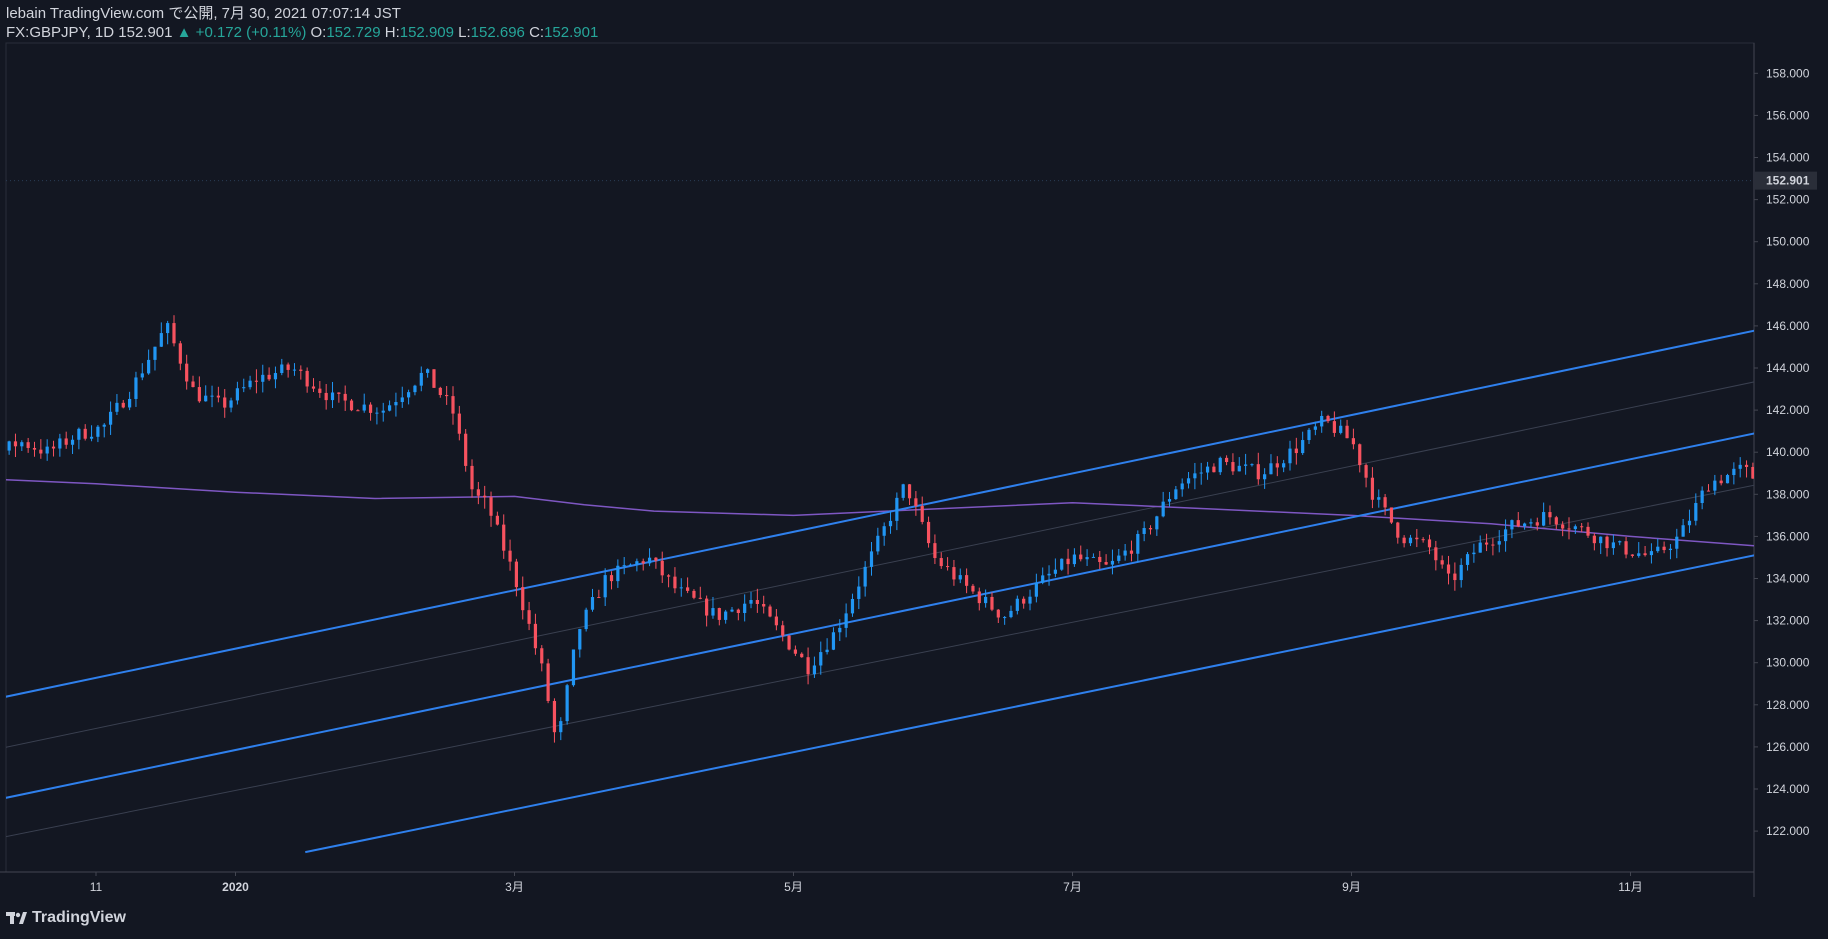 The image size is (1828, 939). What do you see at coordinates (66, 918) in the screenshot?
I see `tradingview-footer: TradingView` at bounding box center [66, 918].